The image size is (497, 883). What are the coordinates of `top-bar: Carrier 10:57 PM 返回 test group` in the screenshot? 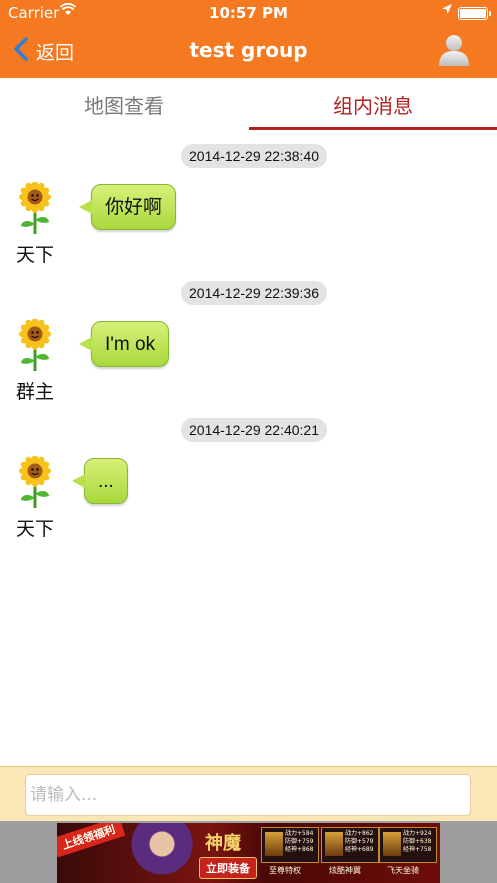 It's located at (248, 39).